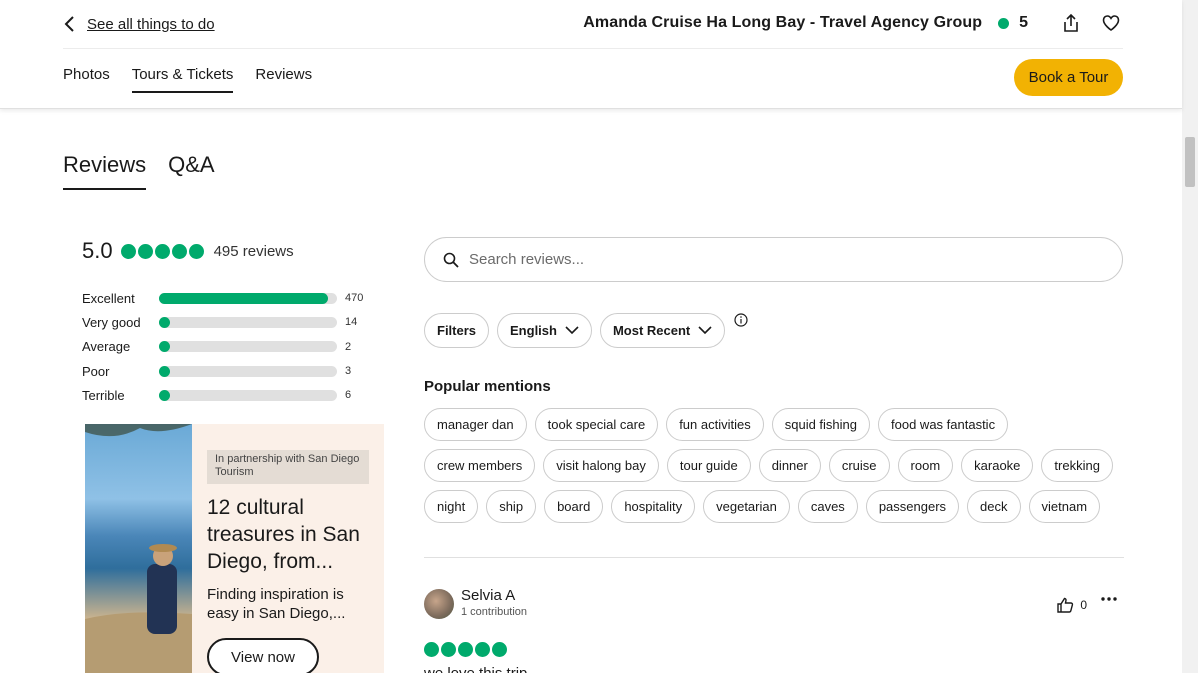 The image size is (1198, 673). Describe the element at coordinates (653, 506) in the screenshot. I see `mention-chip: hospitality` at that location.